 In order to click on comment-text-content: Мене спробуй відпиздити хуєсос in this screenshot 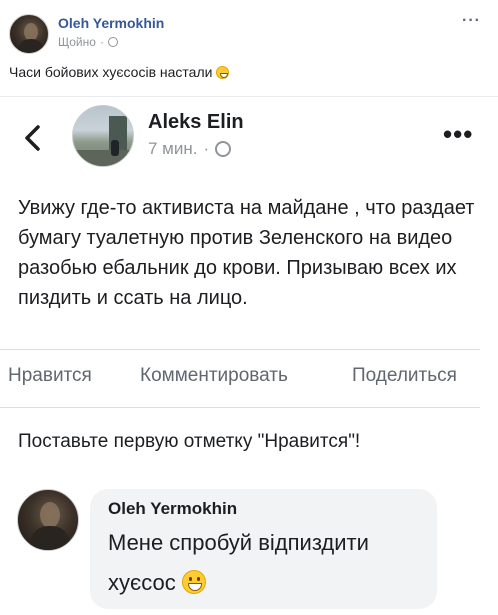, I will do `click(238, 562)`.